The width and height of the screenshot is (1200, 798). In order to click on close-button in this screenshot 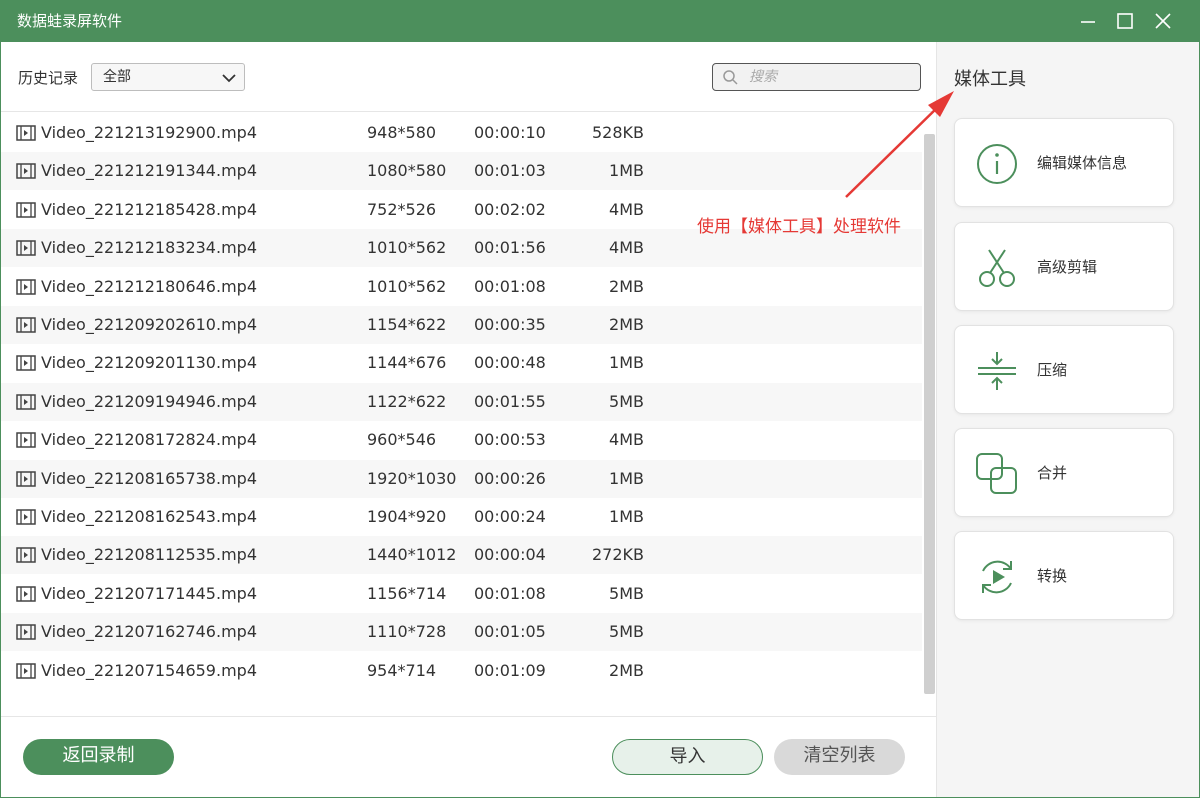, I will do `click(1163, 21)`.